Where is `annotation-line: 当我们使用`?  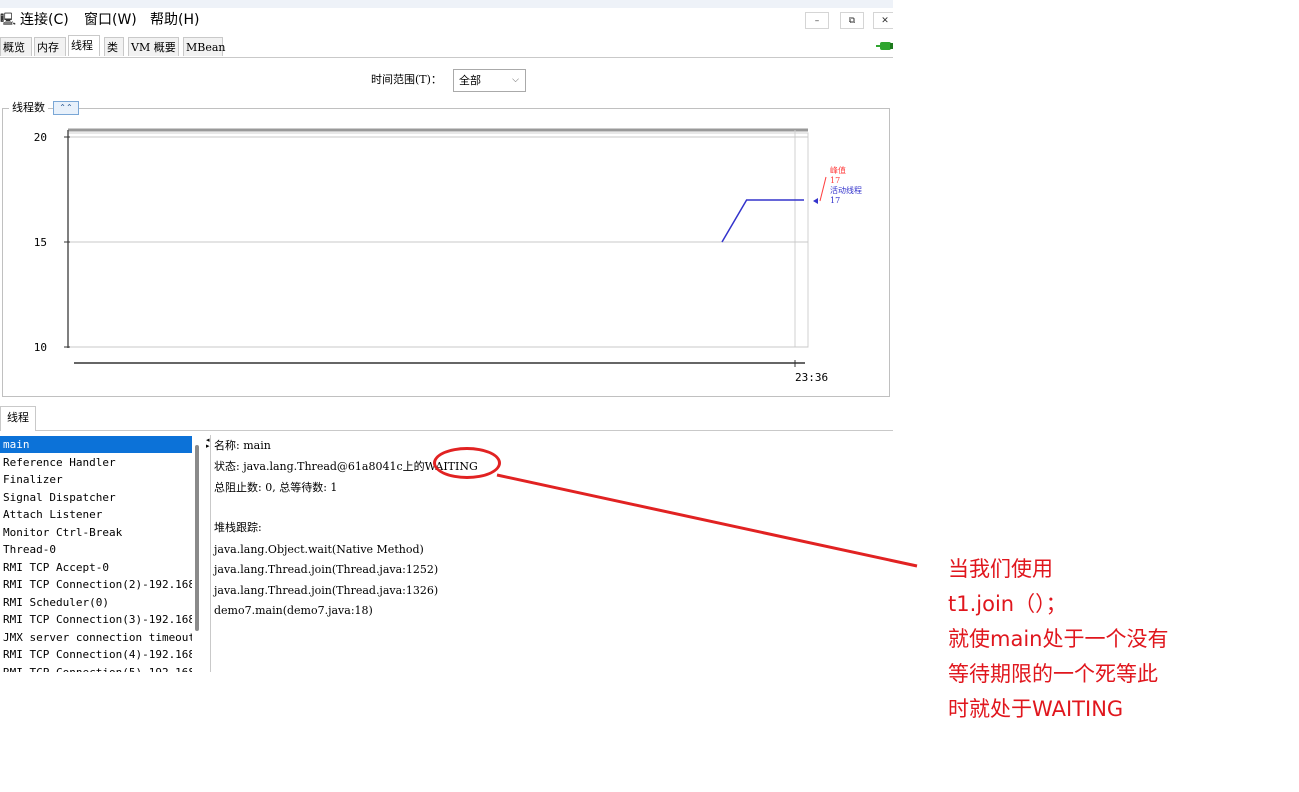
annotation-line: 当我们使用 is located at coordinates (1000, 569).